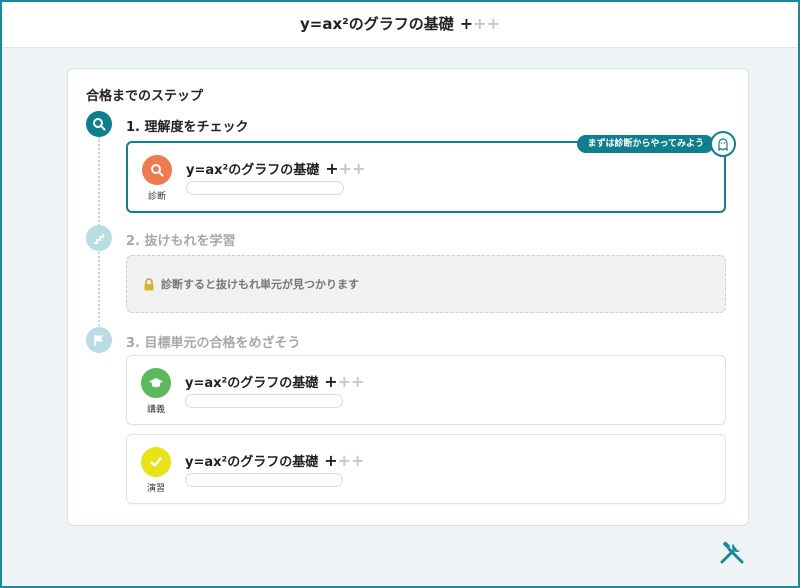 Image resolution: width=800 pixels, height=588 pixels. Describe the element at coordinates (155, 489) in the screenshot. I see `item-type-label: 演習` at that location.